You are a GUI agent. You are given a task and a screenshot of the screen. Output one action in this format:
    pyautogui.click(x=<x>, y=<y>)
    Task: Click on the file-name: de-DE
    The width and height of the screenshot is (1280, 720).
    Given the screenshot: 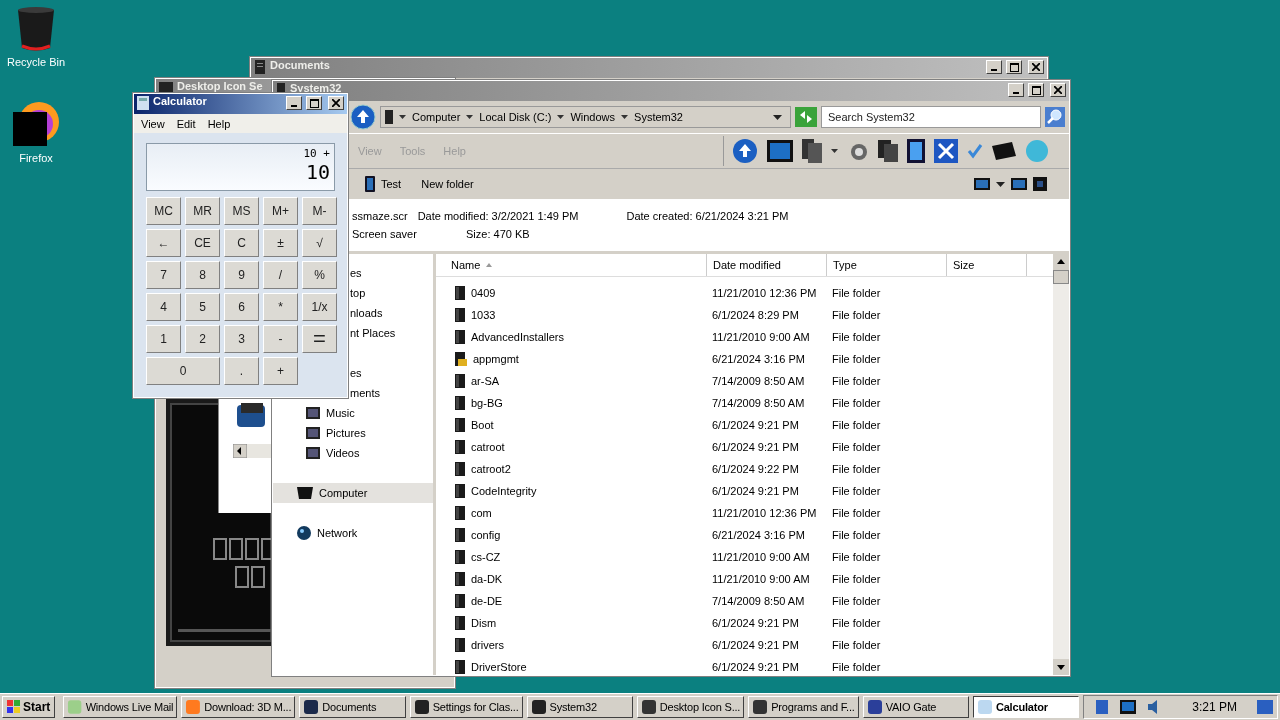 What is the action you would take?
    pyautogui.click(x=487, y=601)
    